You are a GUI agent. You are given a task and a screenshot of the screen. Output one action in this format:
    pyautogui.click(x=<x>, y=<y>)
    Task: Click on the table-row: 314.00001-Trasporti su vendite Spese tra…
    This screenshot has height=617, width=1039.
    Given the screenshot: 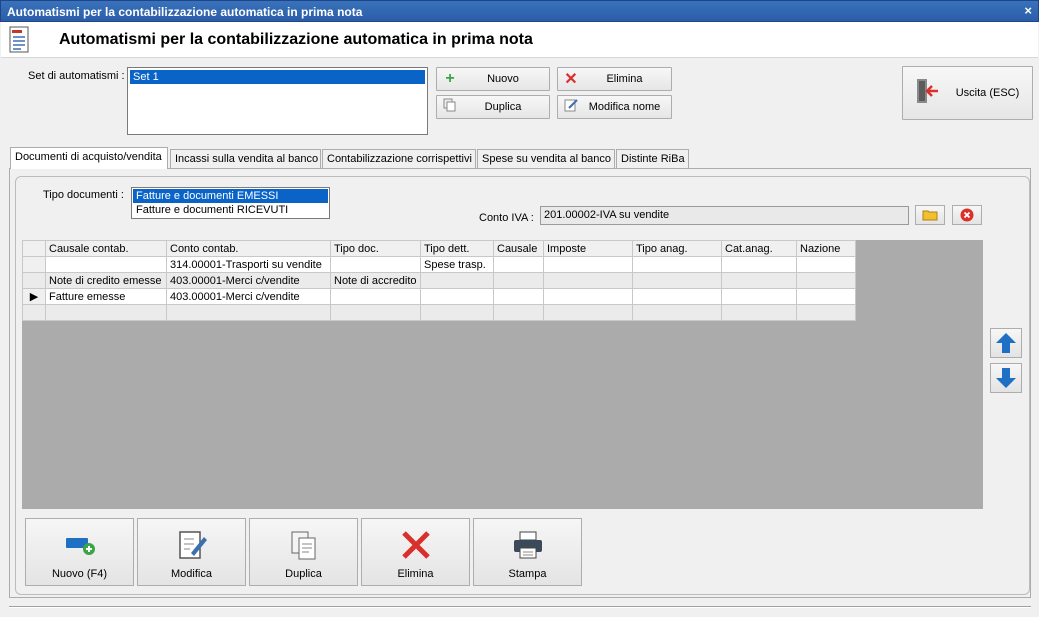 What is the action you would take?
    pyautogui.click(x=439, y=264)
    